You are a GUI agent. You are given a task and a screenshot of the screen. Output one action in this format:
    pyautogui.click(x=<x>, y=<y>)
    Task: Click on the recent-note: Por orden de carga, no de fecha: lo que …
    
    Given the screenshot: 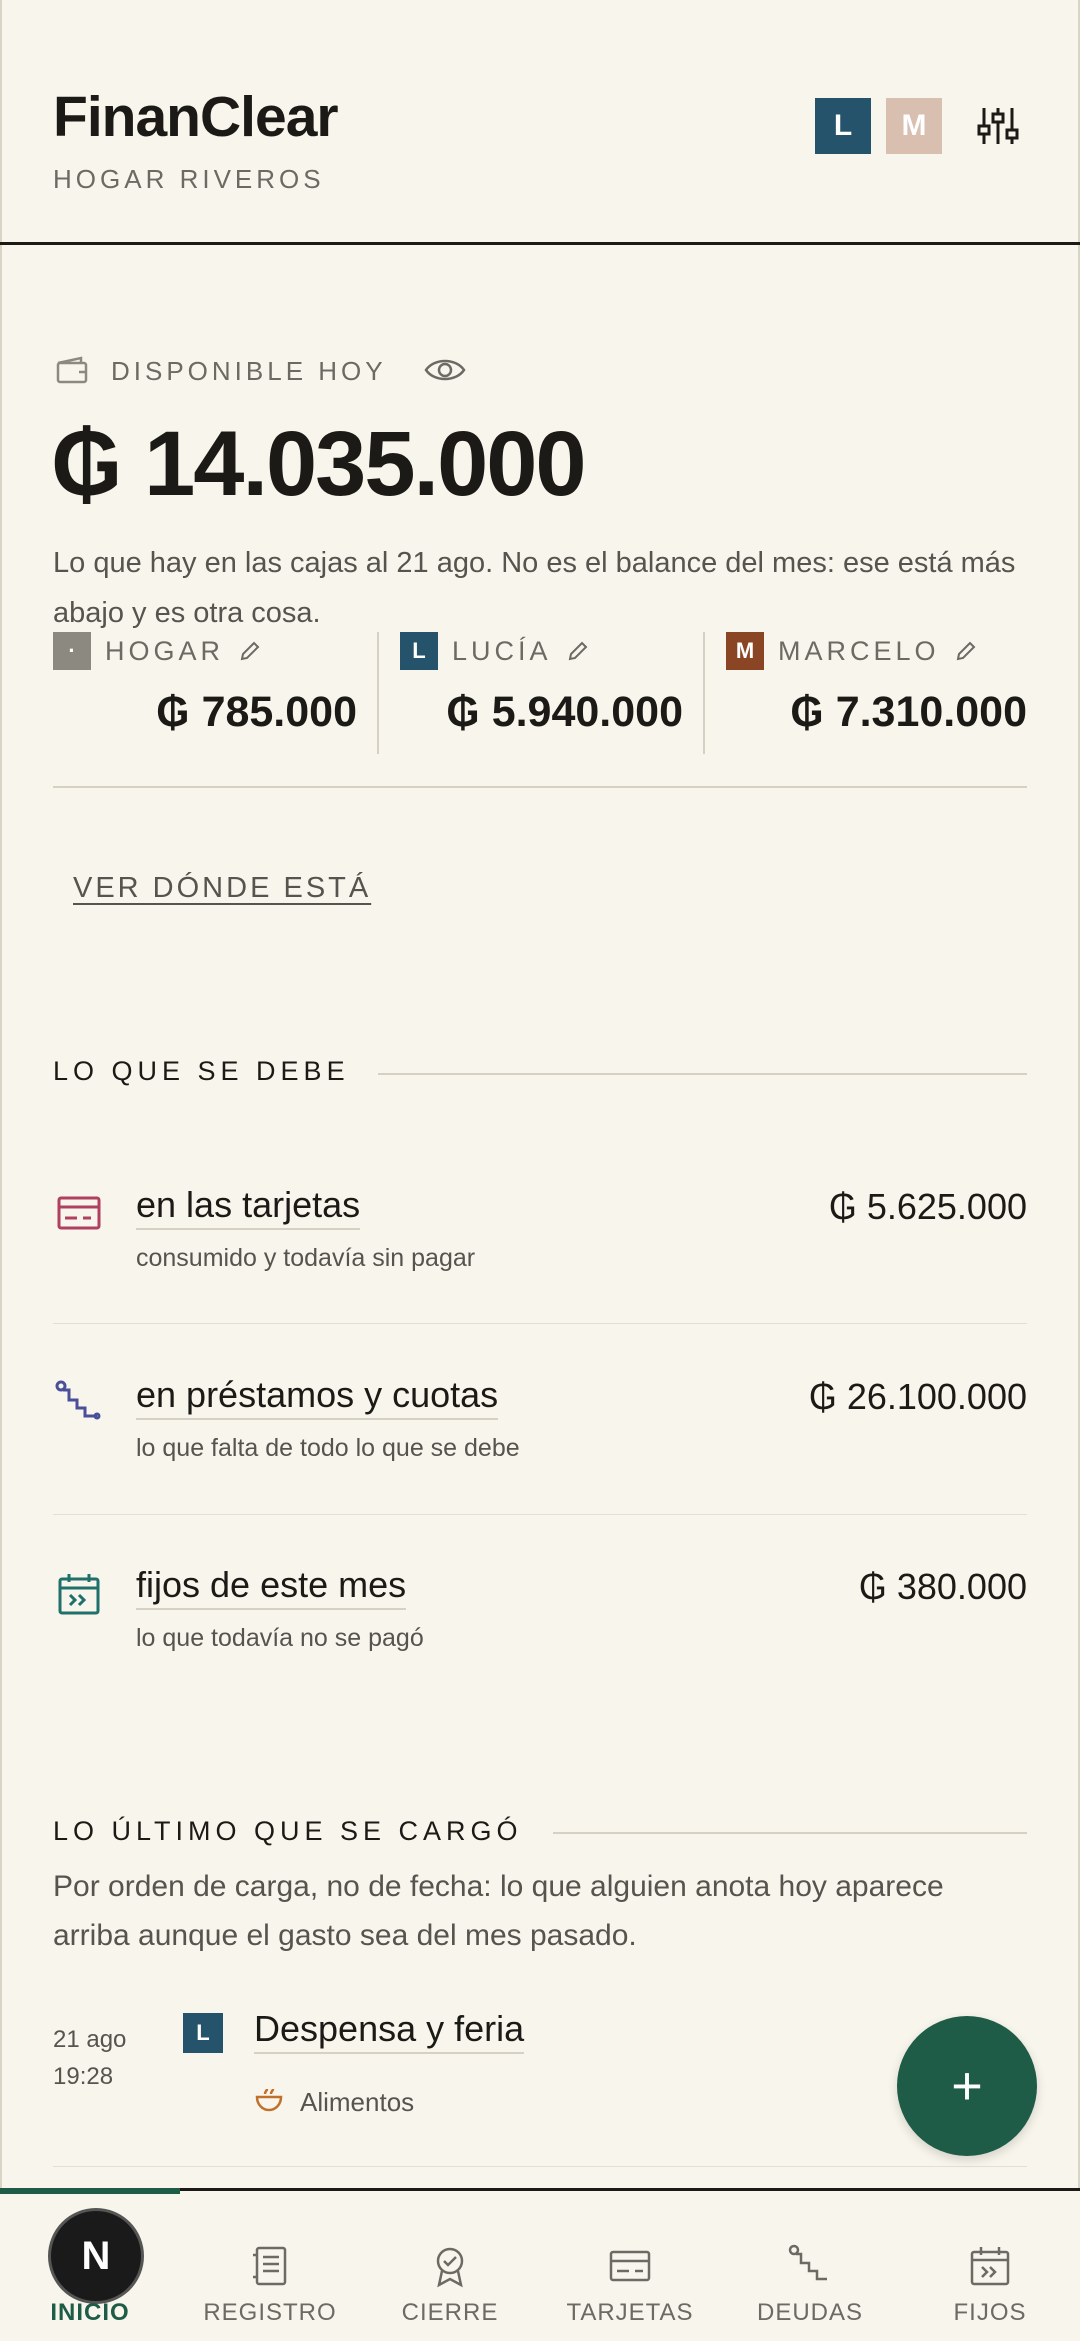 What is the action you would take?
    pyautogui.click(x=498, y=1911)
    